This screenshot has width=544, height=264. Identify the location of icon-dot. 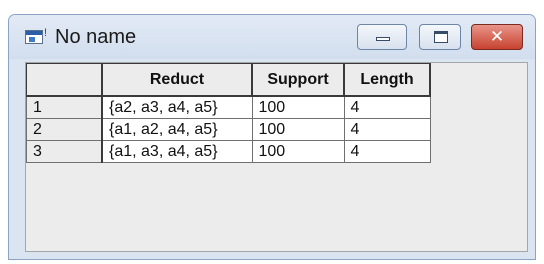
(32, 39).